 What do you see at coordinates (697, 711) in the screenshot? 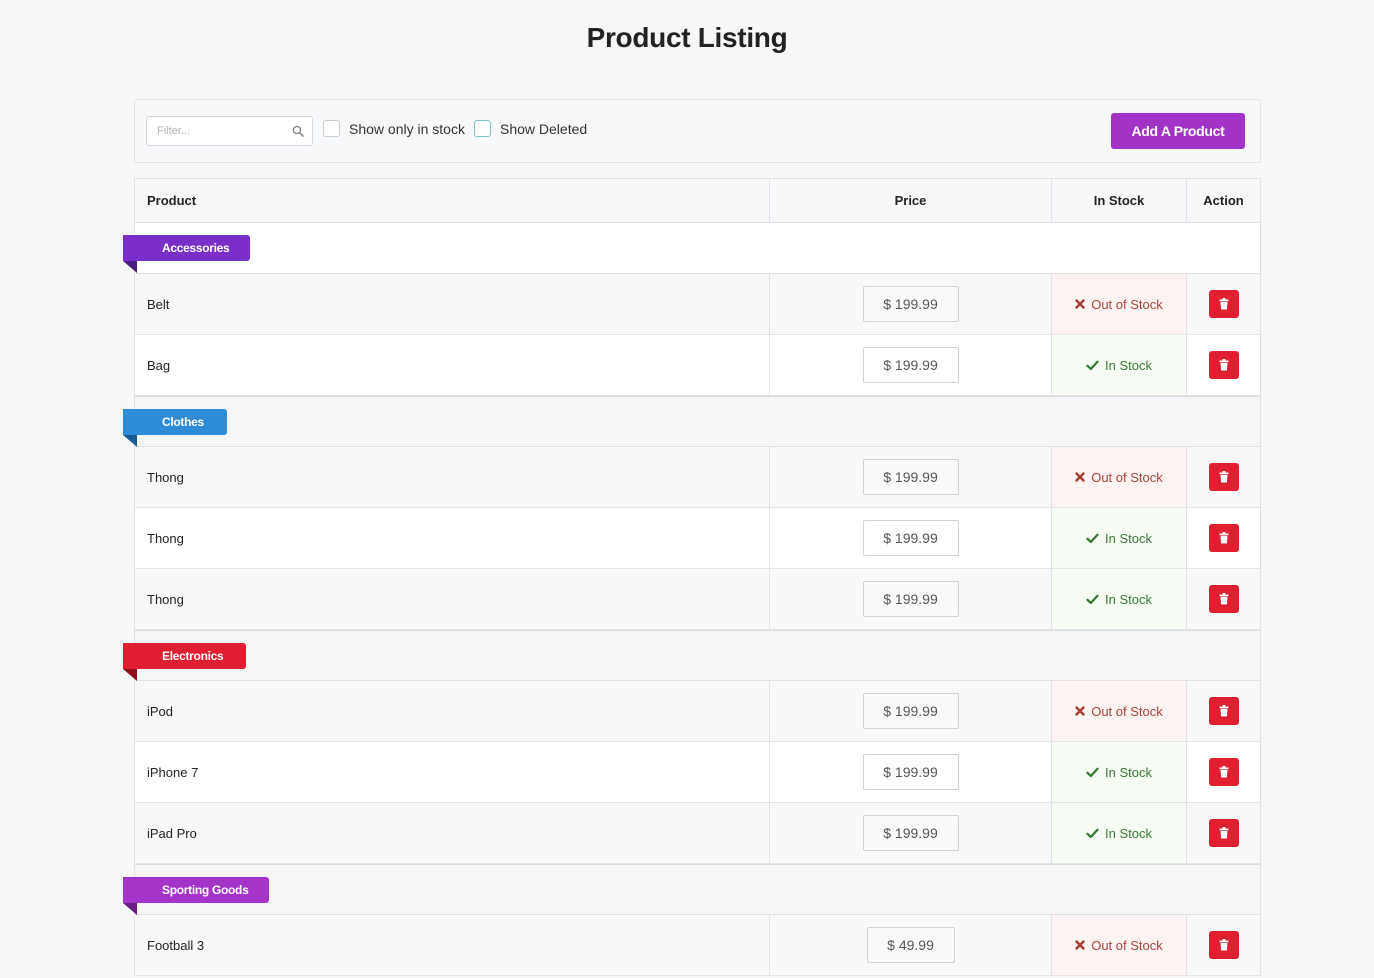
I see `table-row: iPod $ 199.99 Out of Stock` at bounding box center [697, 711].